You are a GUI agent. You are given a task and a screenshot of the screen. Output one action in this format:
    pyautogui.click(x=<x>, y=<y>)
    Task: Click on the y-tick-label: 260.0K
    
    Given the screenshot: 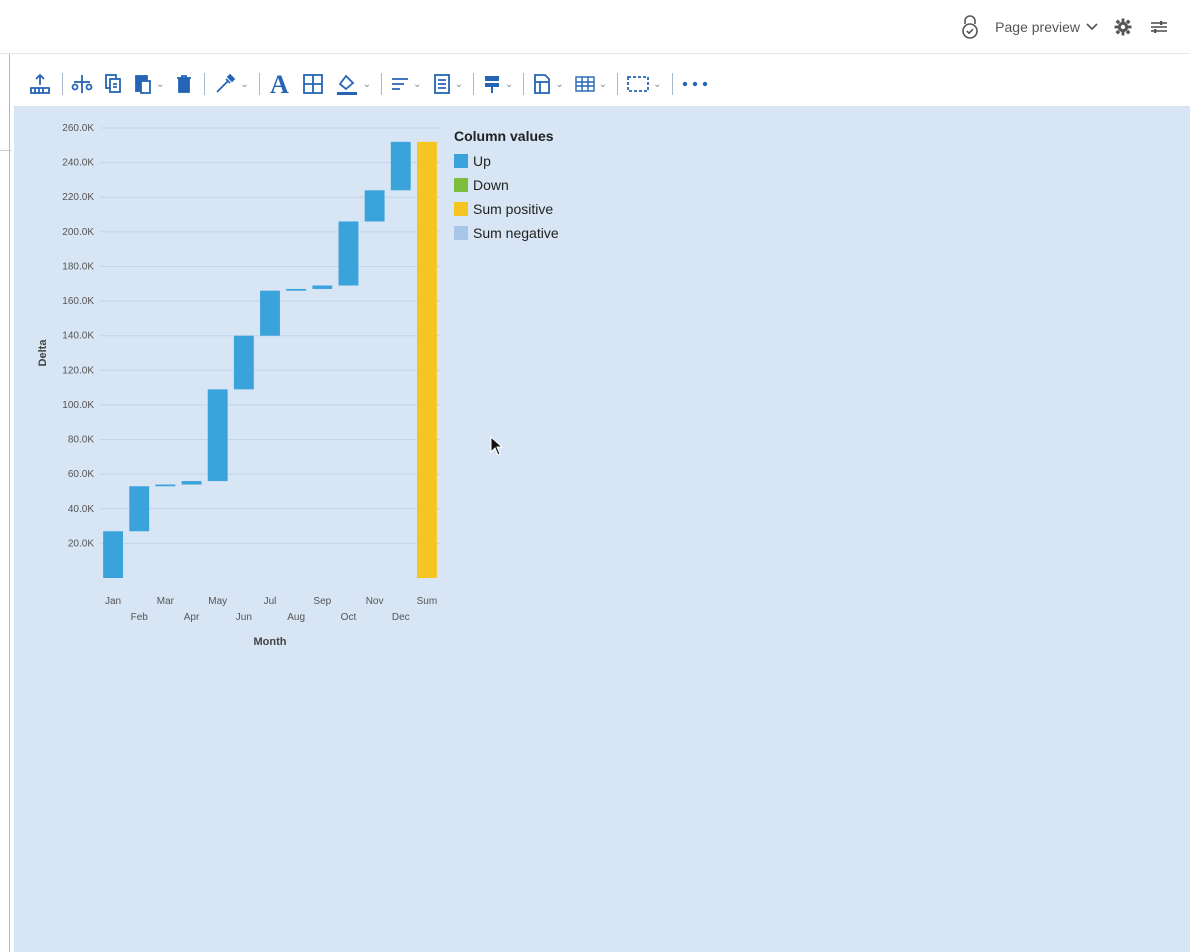 What is the action you would take?
    pyautogui.click(x=78, y=128)
    